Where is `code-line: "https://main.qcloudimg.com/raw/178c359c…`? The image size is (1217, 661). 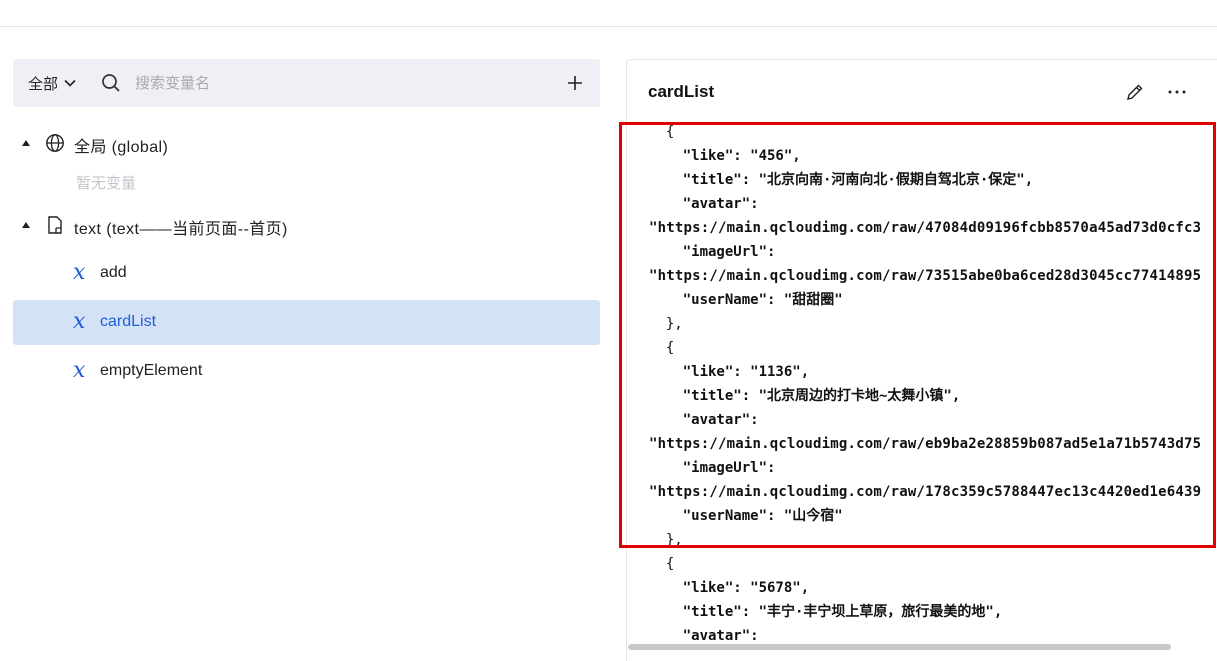
code-line: "https://main.qcloudimg.com/raw/178c359c… is located at coordinates (925, 492).